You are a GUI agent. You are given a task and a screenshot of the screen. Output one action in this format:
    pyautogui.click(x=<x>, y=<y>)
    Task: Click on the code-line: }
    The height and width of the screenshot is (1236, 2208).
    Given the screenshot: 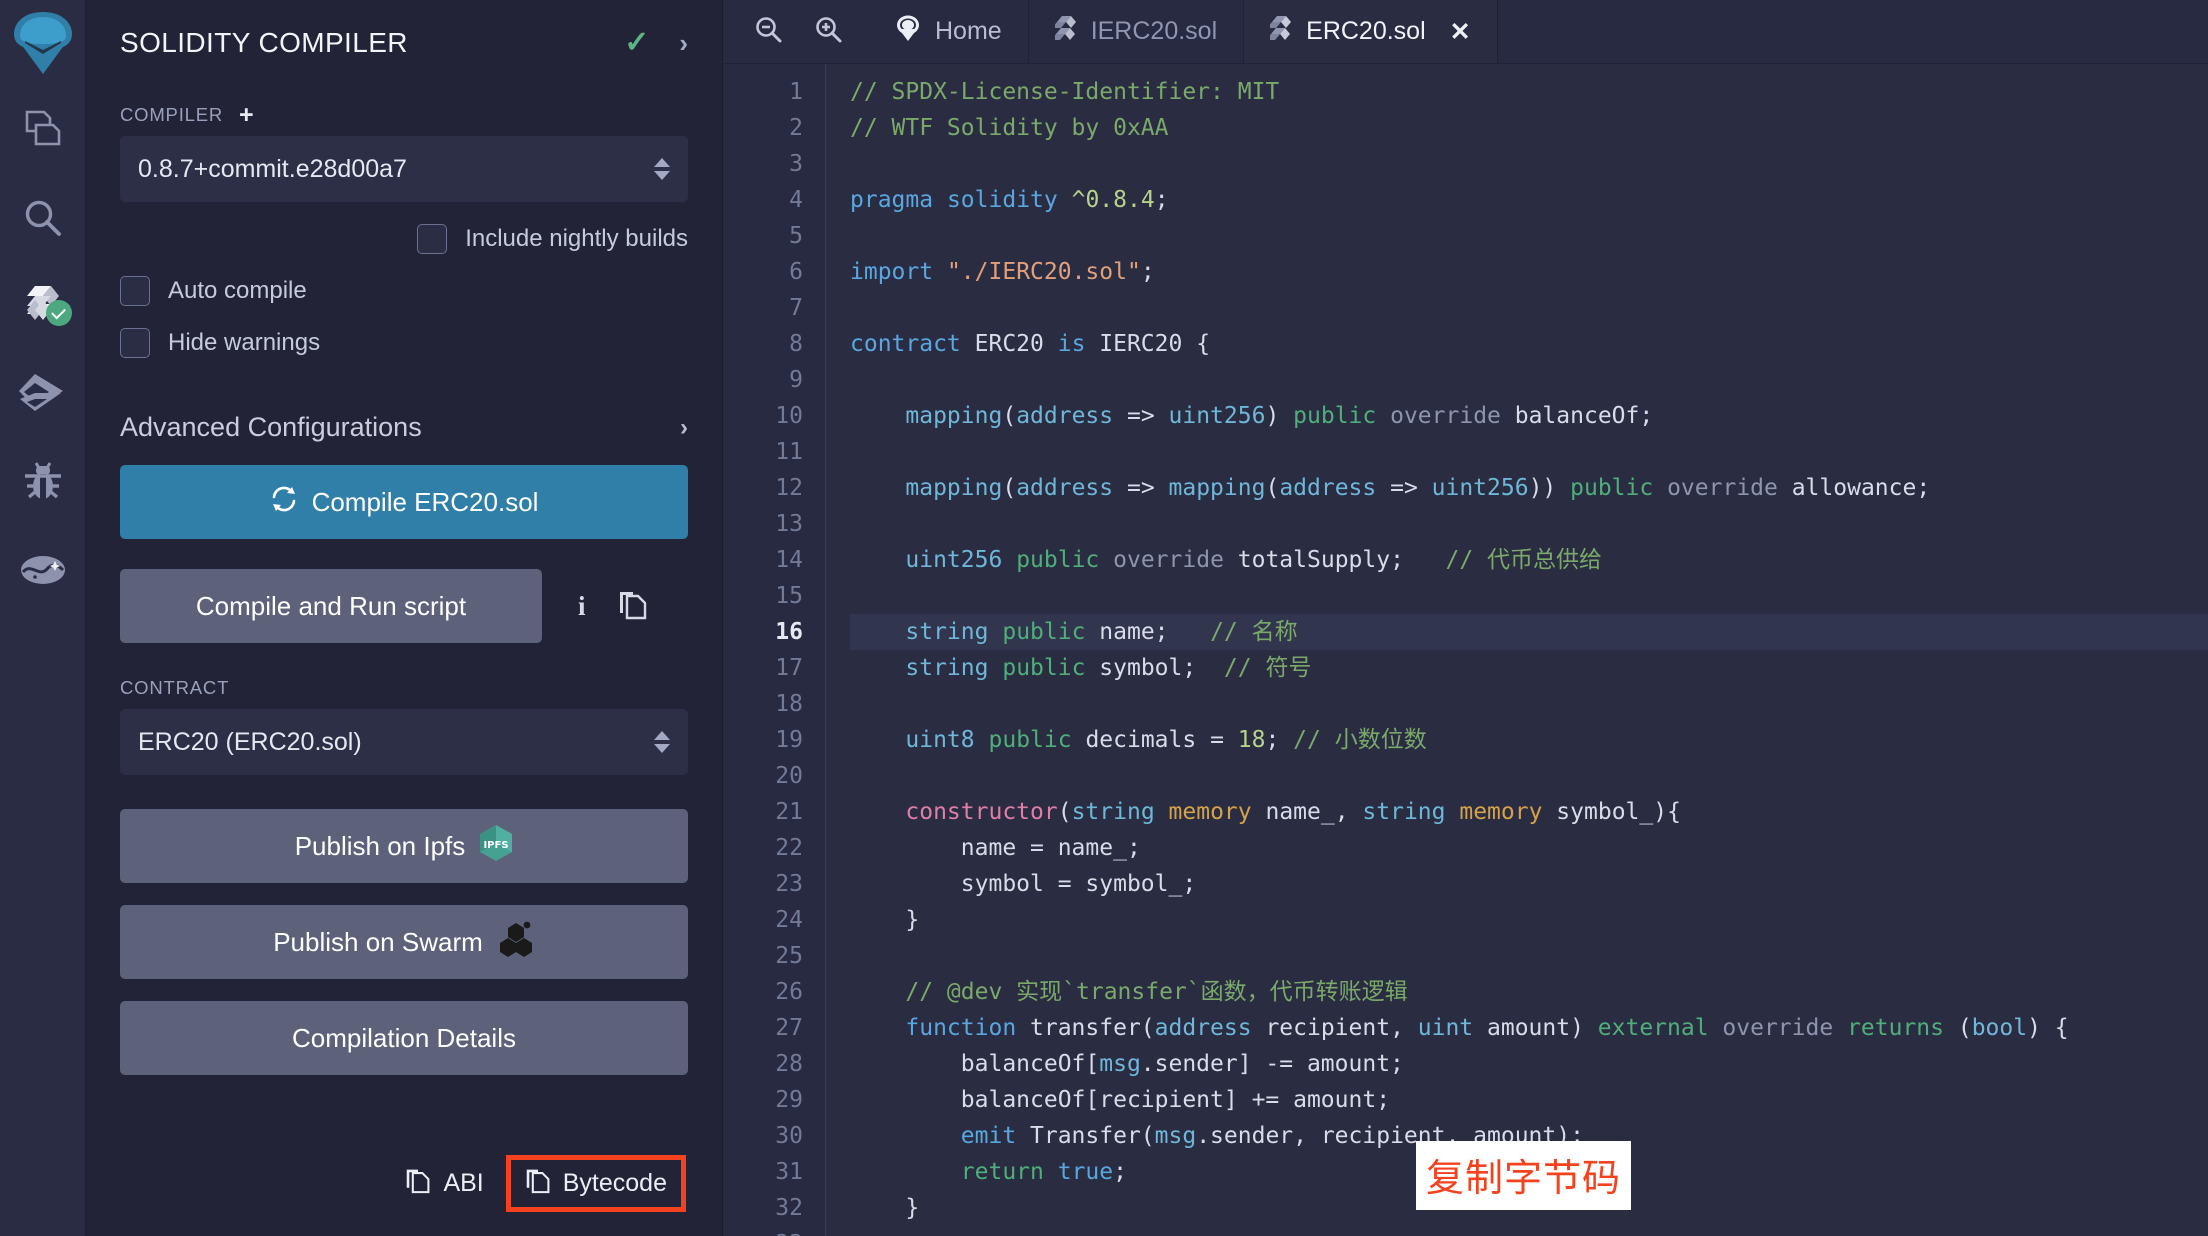 What is the action you would take?
    pyautogui.click(x=1529, y=920)
    